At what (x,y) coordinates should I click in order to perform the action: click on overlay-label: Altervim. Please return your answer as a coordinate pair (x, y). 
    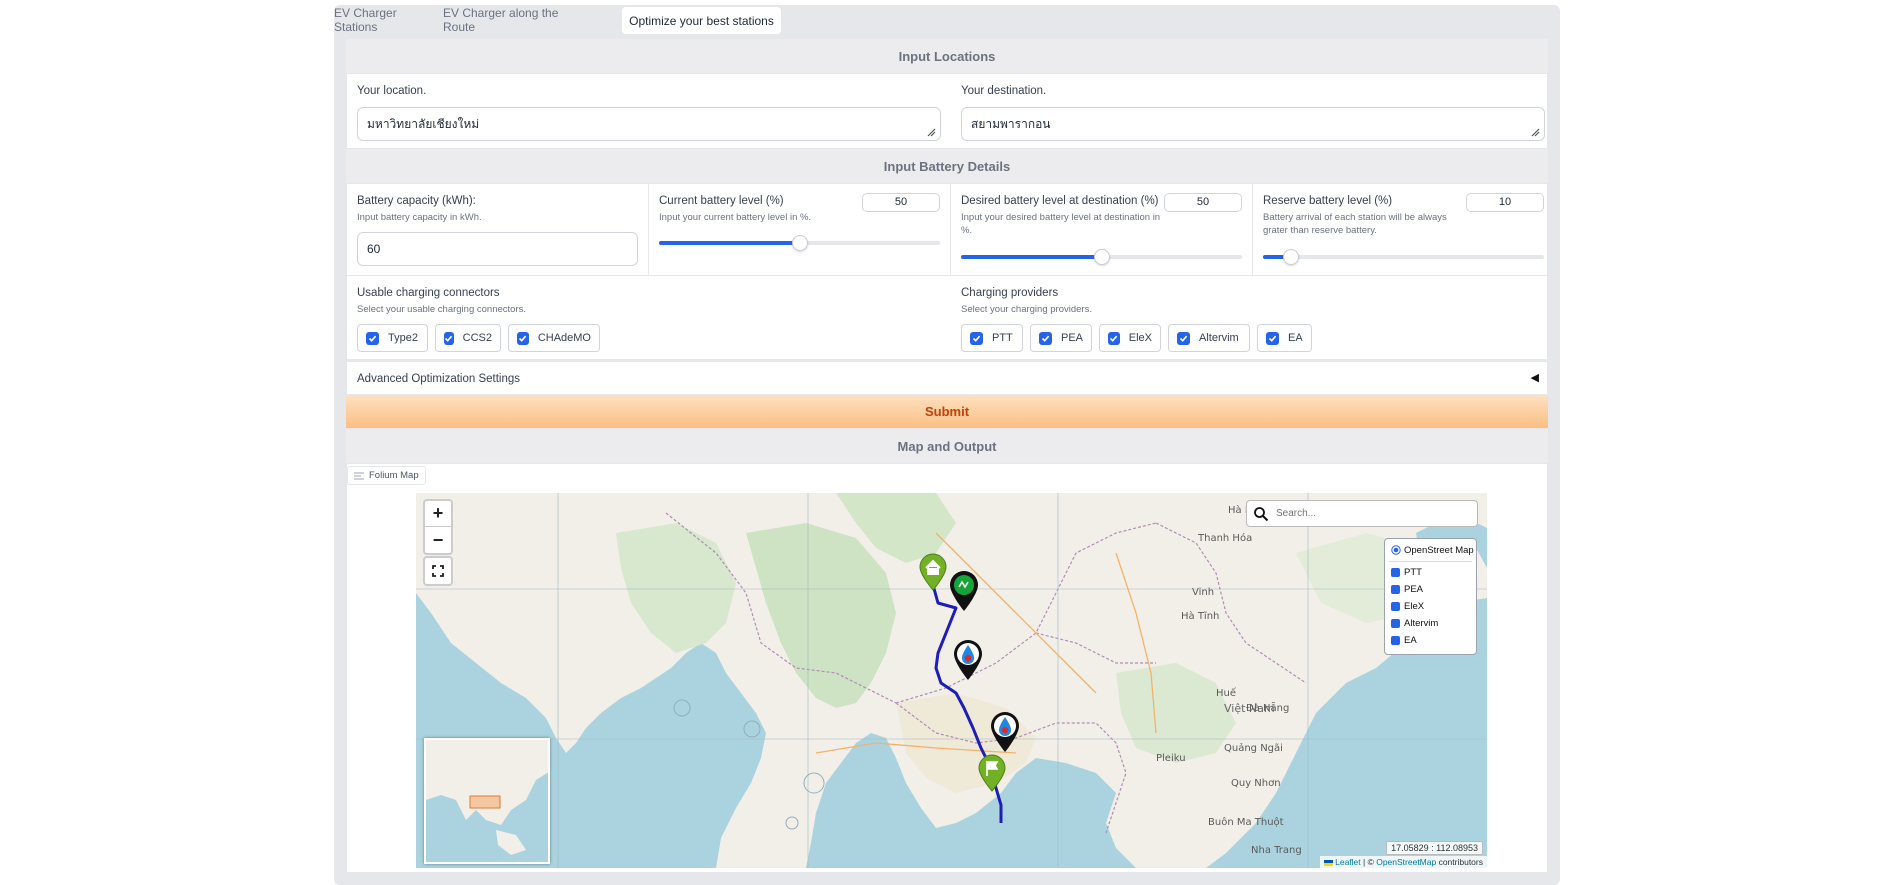
    Looking at the image, I should click on (1421, 623).